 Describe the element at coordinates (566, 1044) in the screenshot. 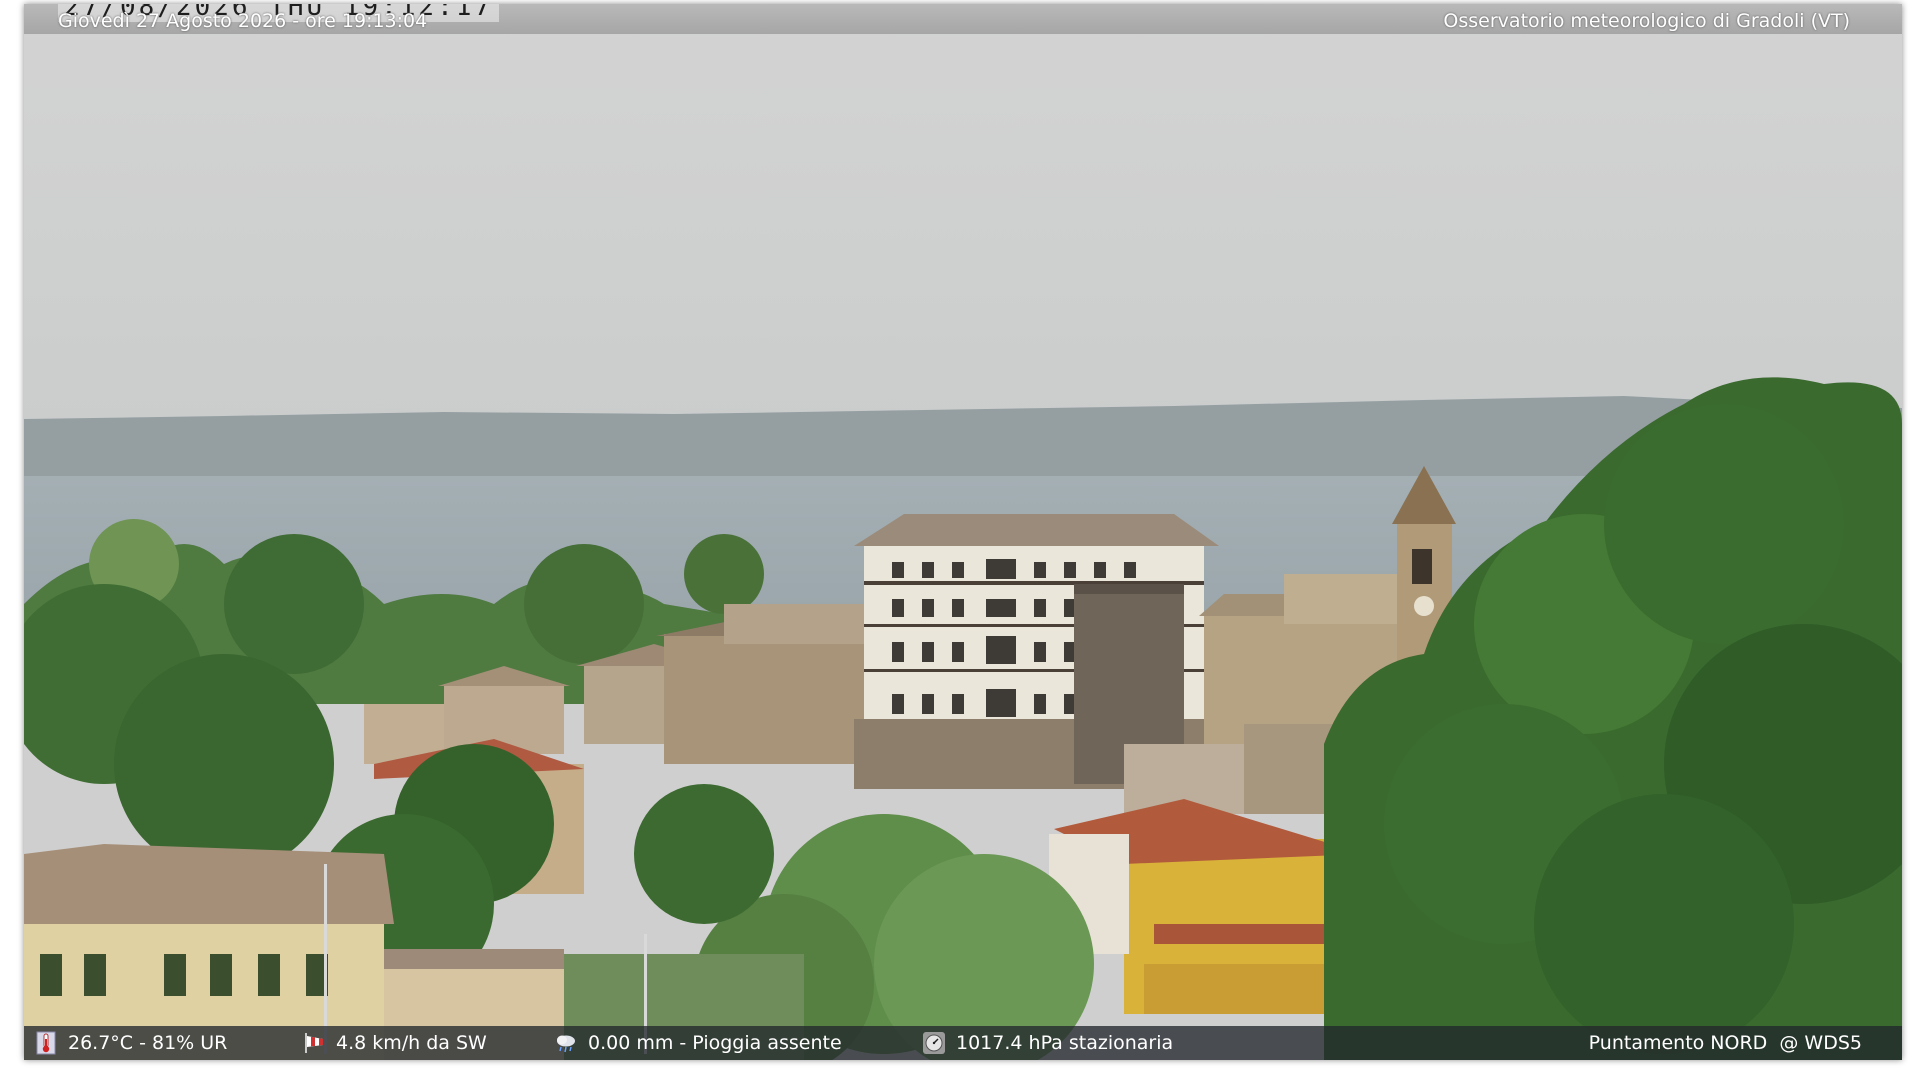

I see `rain-cloud-icon` at that location.